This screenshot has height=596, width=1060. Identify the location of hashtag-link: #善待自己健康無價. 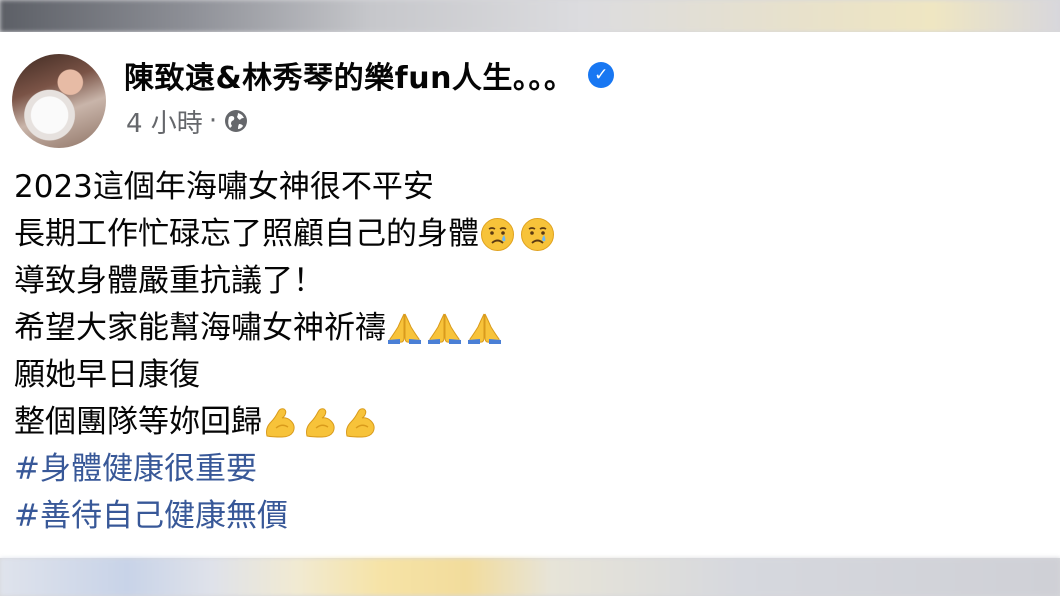
(151, 516).